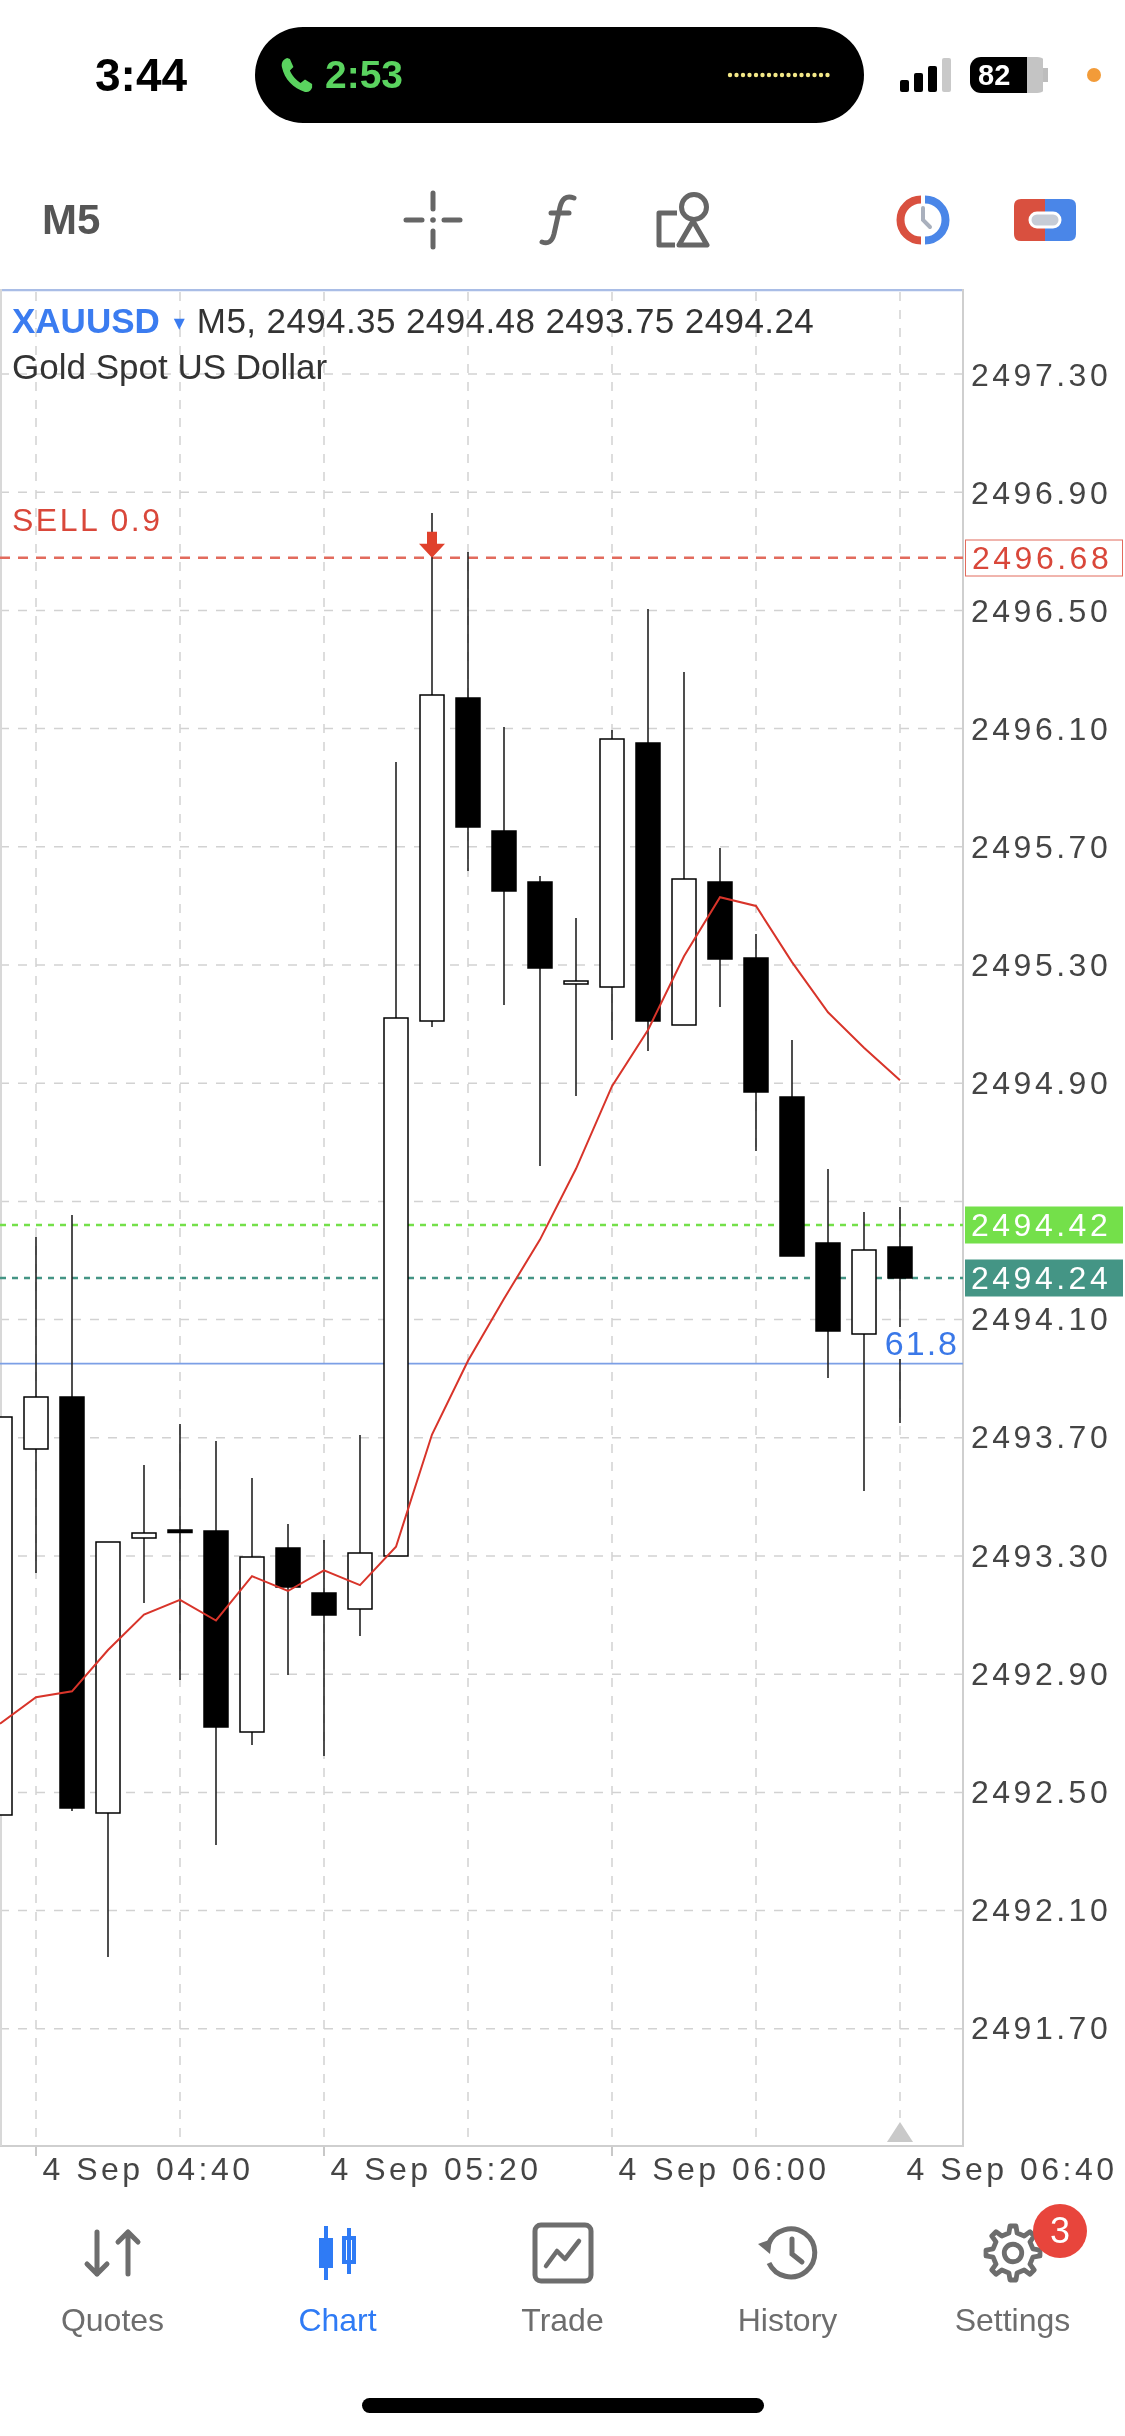 This screenshot has width=1125, height=2436. I want to click on order-price-label: 2496.68, so click(1044, 558).